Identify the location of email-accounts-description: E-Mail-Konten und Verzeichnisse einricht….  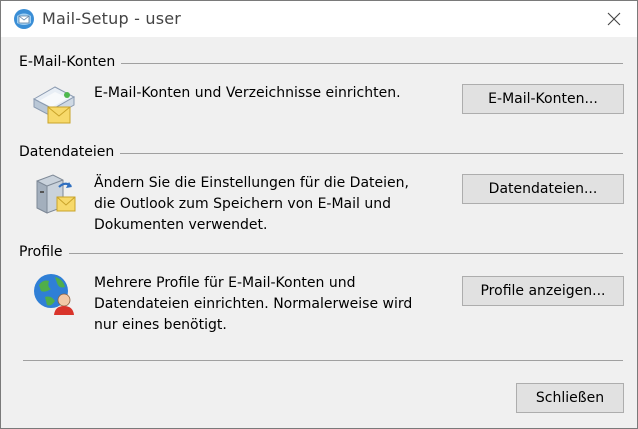
(247, 93).